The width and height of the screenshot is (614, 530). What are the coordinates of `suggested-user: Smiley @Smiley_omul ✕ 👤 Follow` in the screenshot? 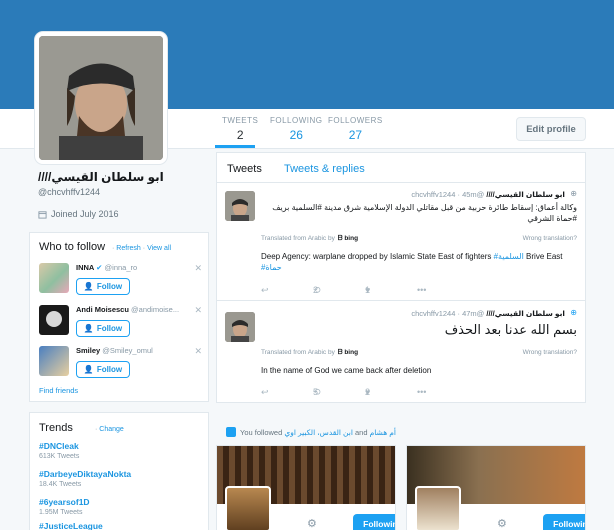 It's located at (122, 364).